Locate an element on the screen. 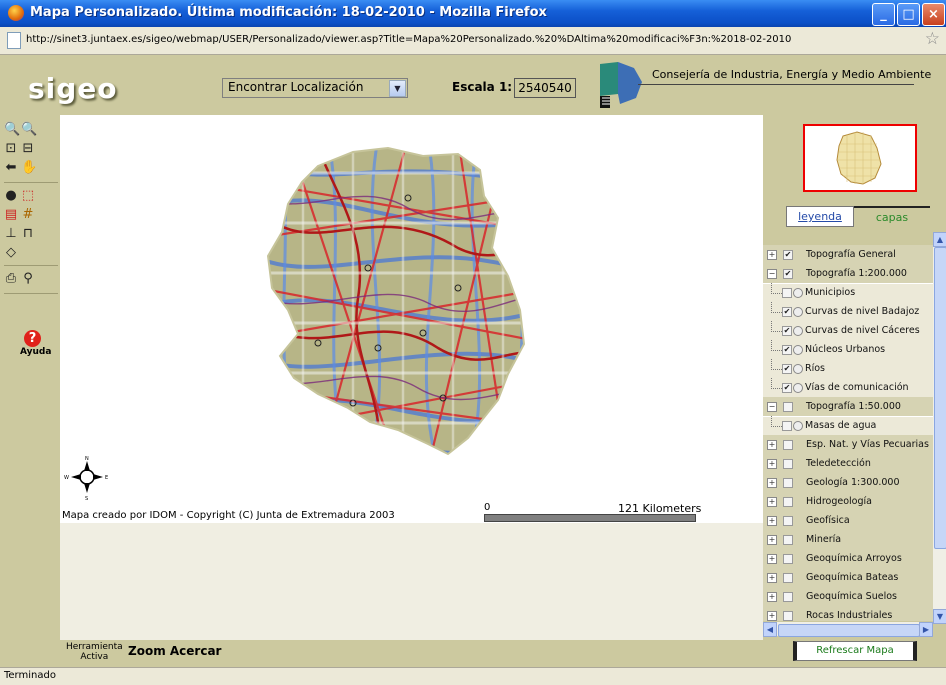  layer-item: ✔ Ríos is located at coordinates (848, 368).